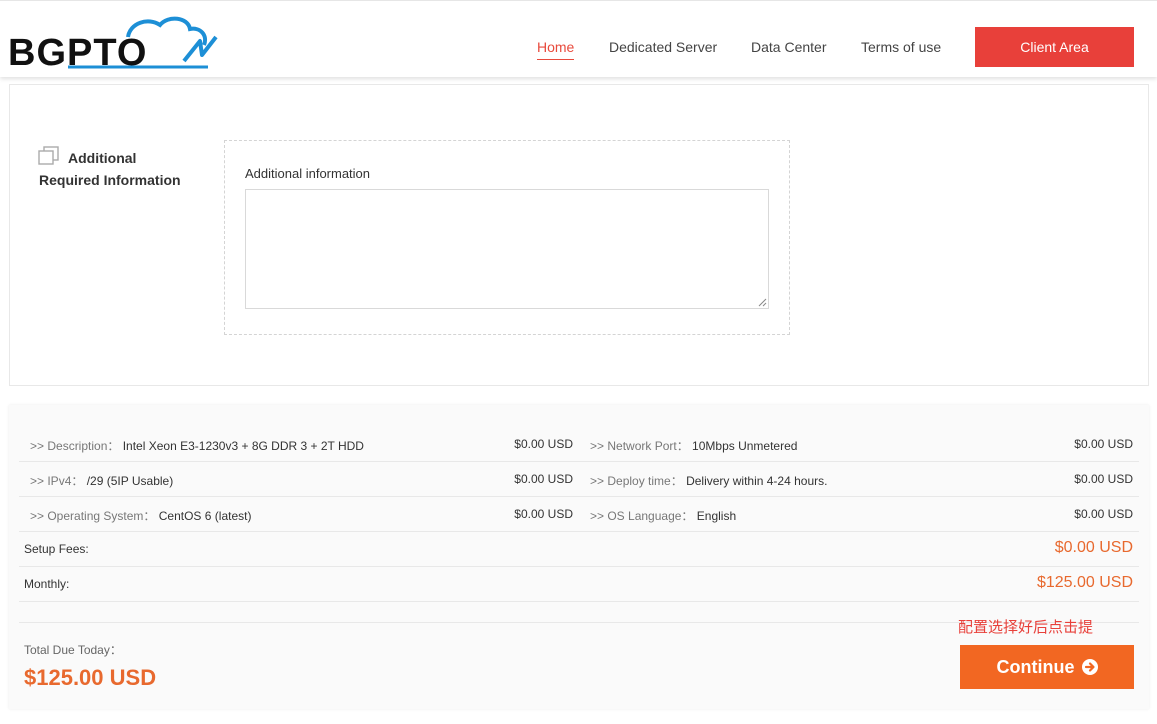  What do you see at coordinates (1084, 582) in the screenshot?
I see `monthly-value: $125.00 USD` at bounding box center [1084, 582].